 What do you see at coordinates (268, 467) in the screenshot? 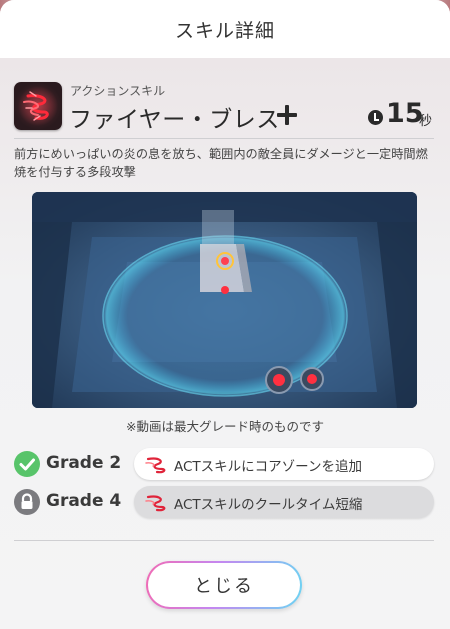
I see `grade-effect-text: ACTスキルにコアゾーンを追加` at bounding box center [268, 467].